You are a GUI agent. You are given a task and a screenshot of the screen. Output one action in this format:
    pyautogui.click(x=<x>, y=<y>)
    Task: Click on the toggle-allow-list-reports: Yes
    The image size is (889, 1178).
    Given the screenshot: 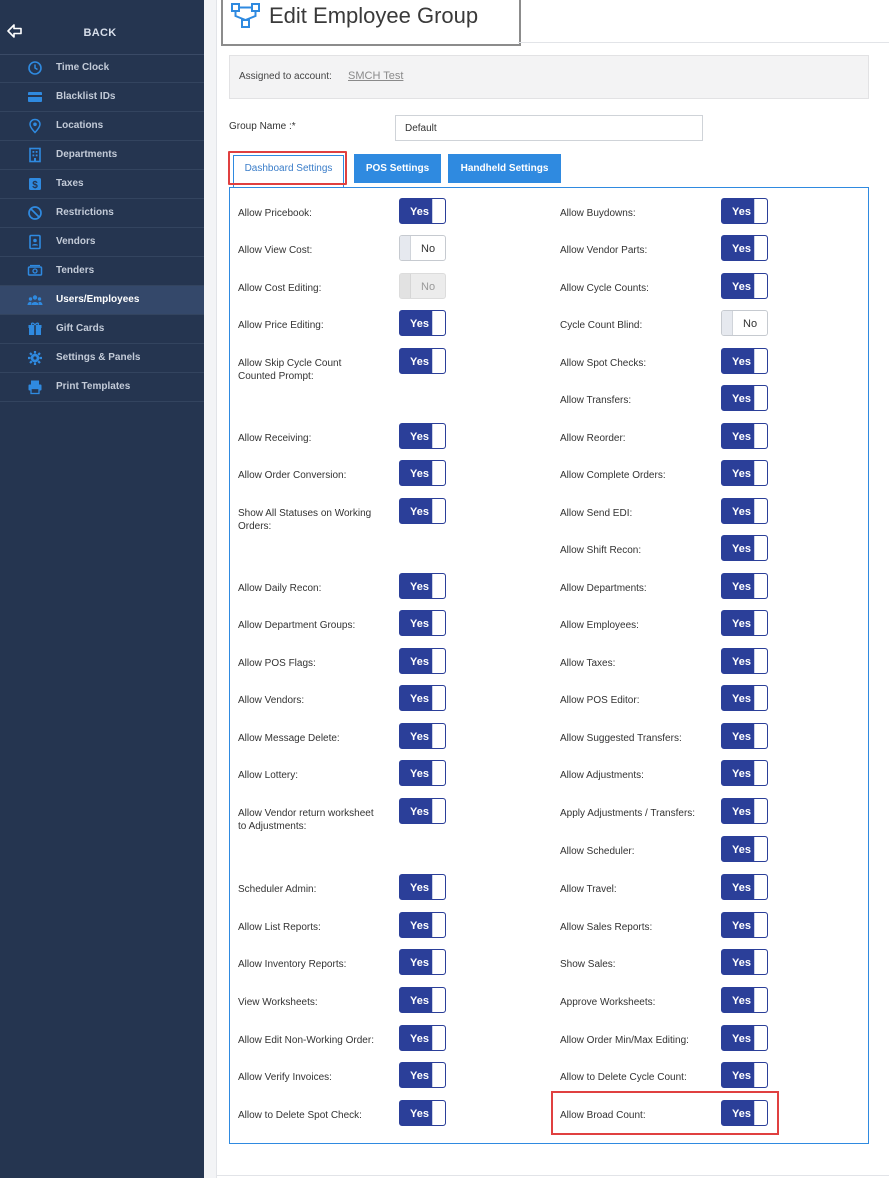 What is the action you would take?
    pyautogui.click(x=422, y=925)
    